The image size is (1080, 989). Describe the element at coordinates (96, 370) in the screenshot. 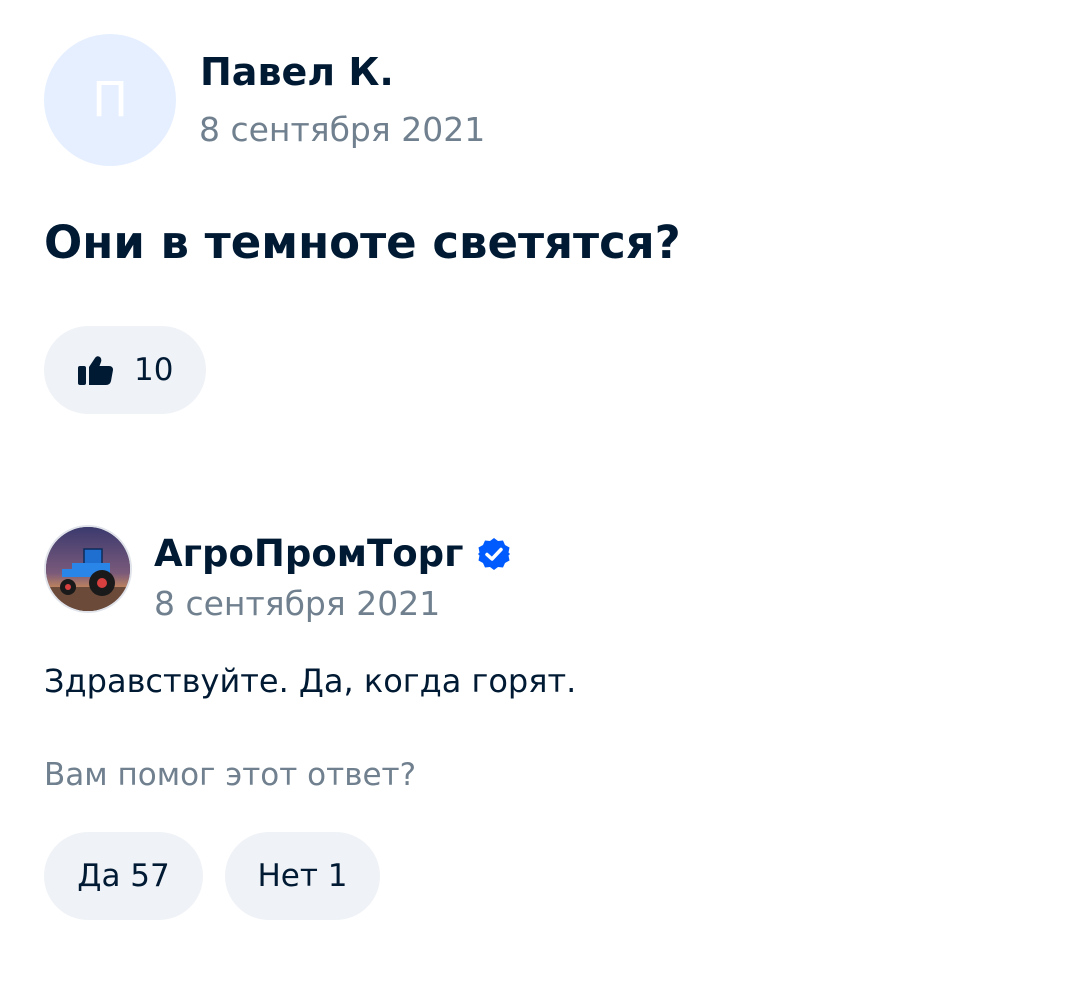

I see `thumbs-up-icon` at that location.